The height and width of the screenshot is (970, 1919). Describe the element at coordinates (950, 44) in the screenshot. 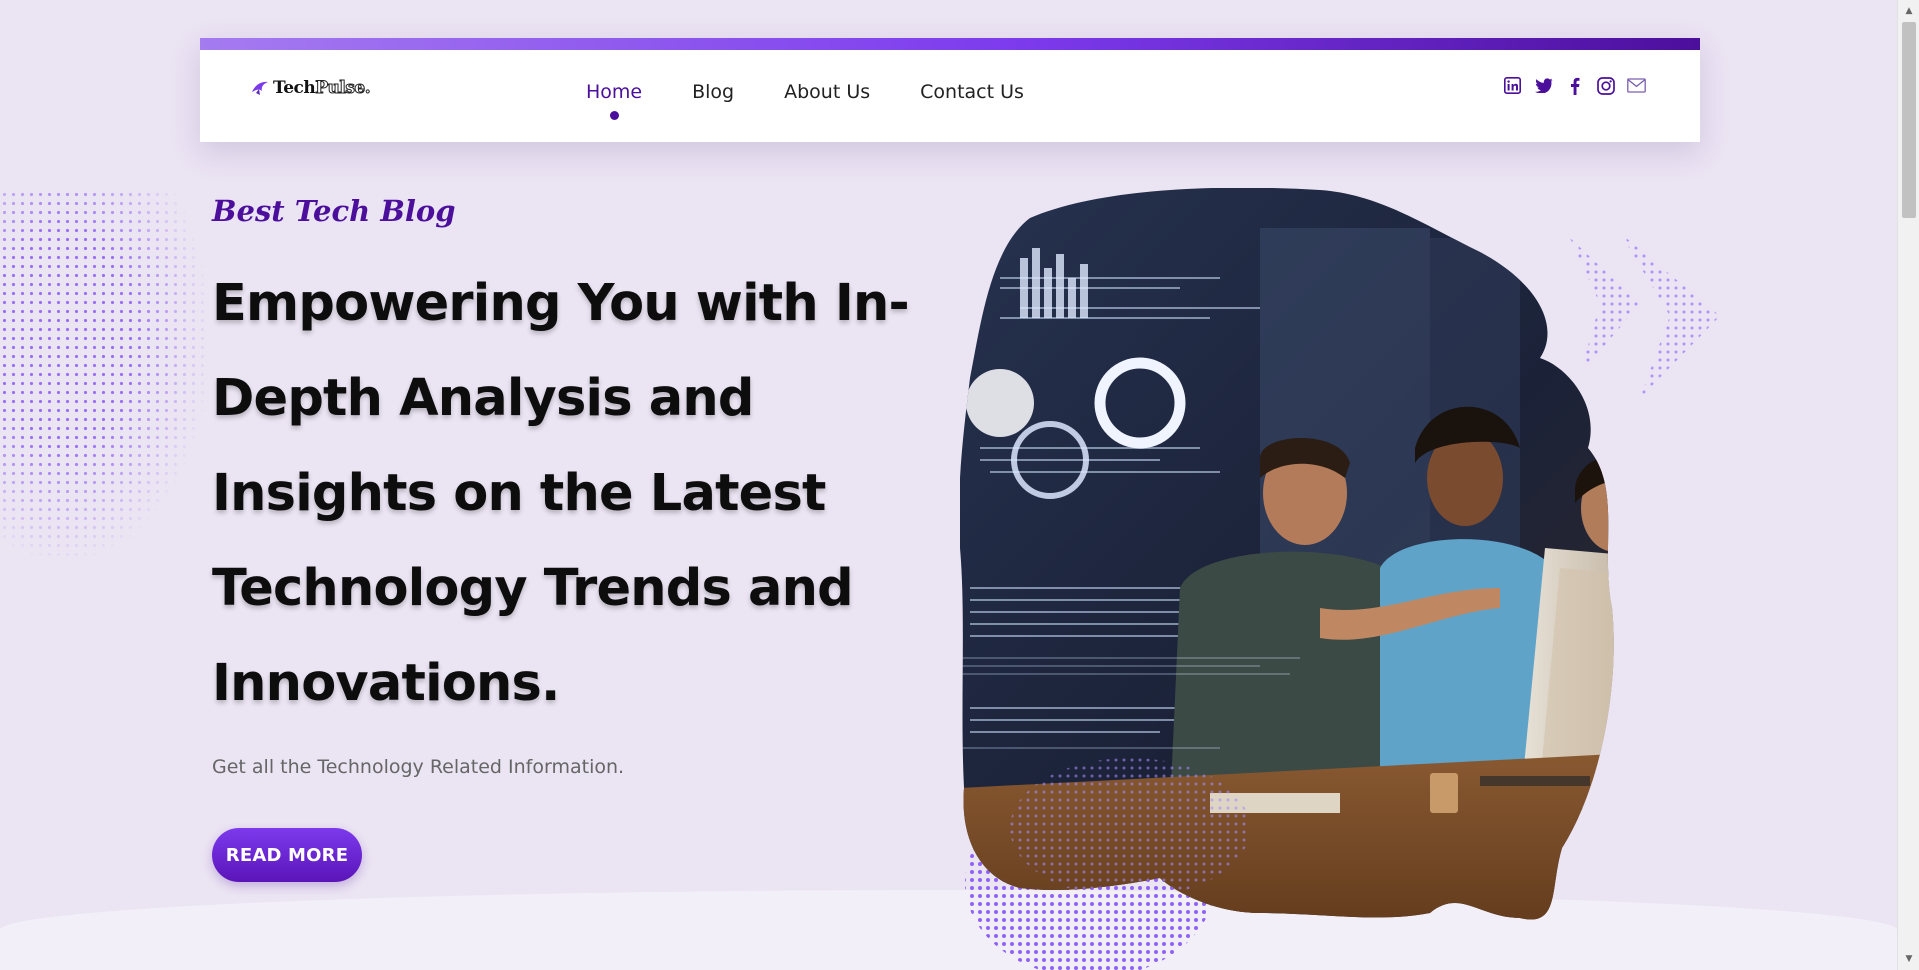

I see `navbar-accent-bar` at that location.